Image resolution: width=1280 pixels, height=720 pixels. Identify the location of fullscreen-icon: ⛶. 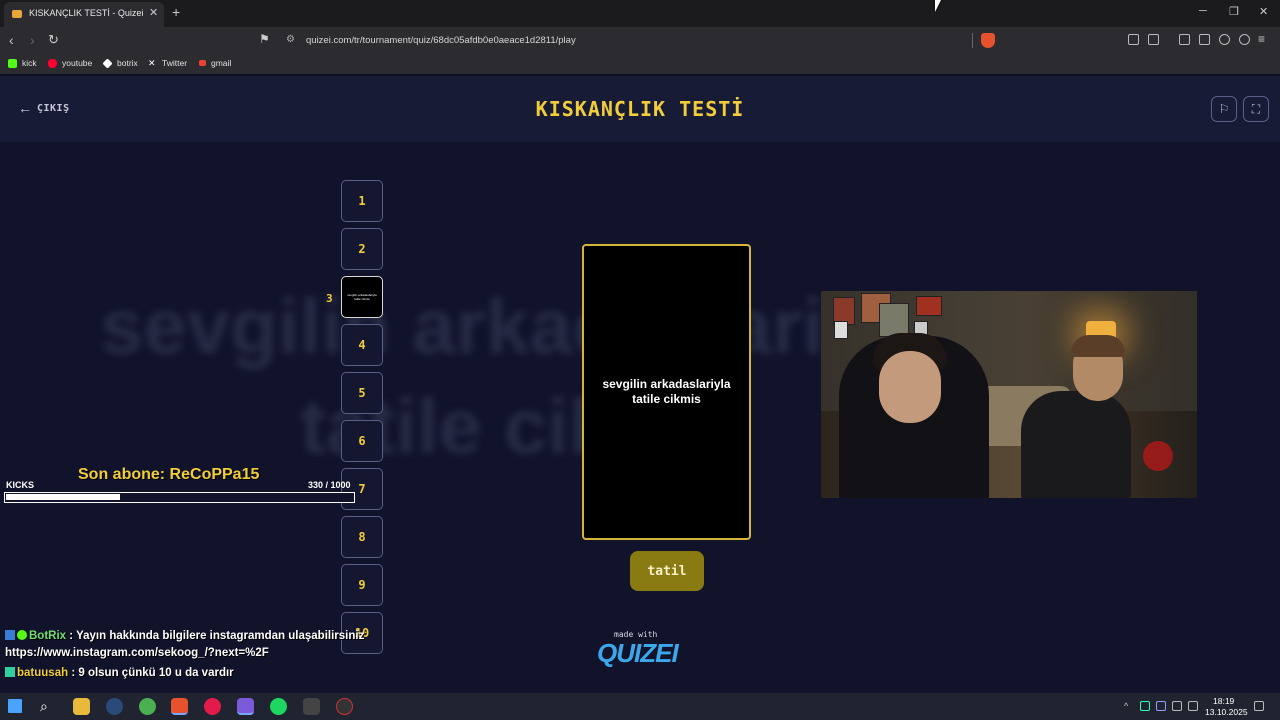
(1256, 108).